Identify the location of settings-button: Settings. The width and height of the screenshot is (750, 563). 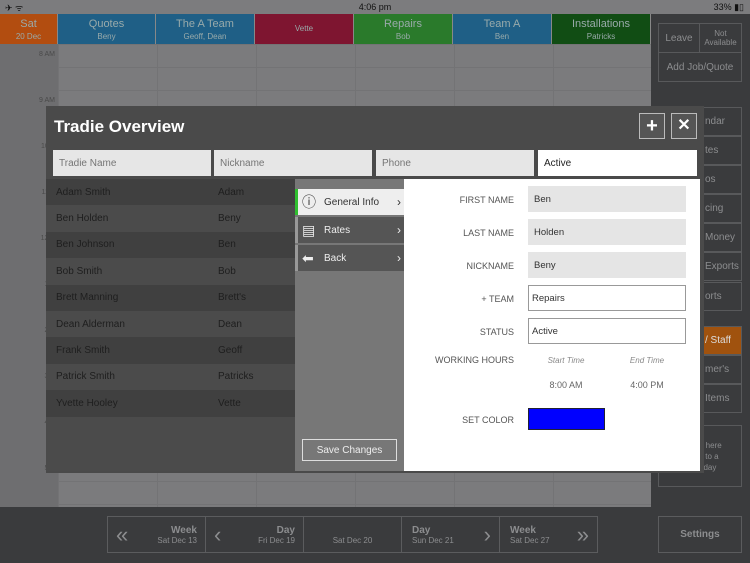
(700, 534).